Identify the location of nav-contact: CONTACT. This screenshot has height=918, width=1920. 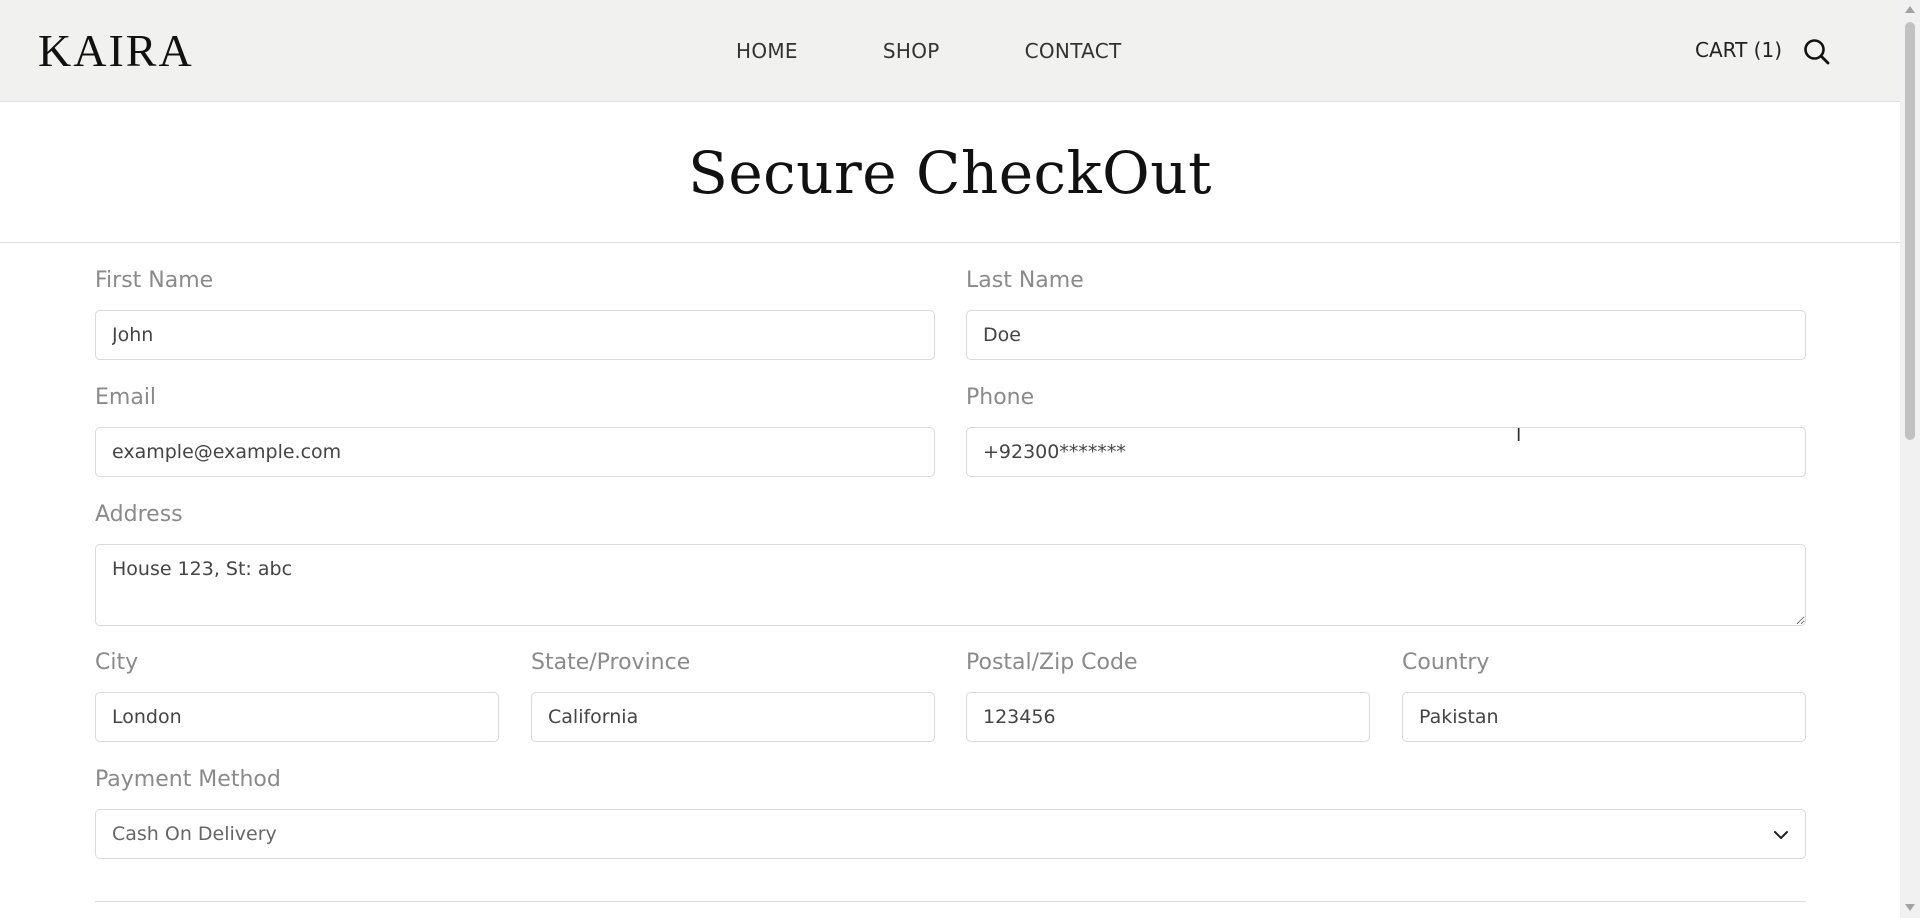
(1073, 51).